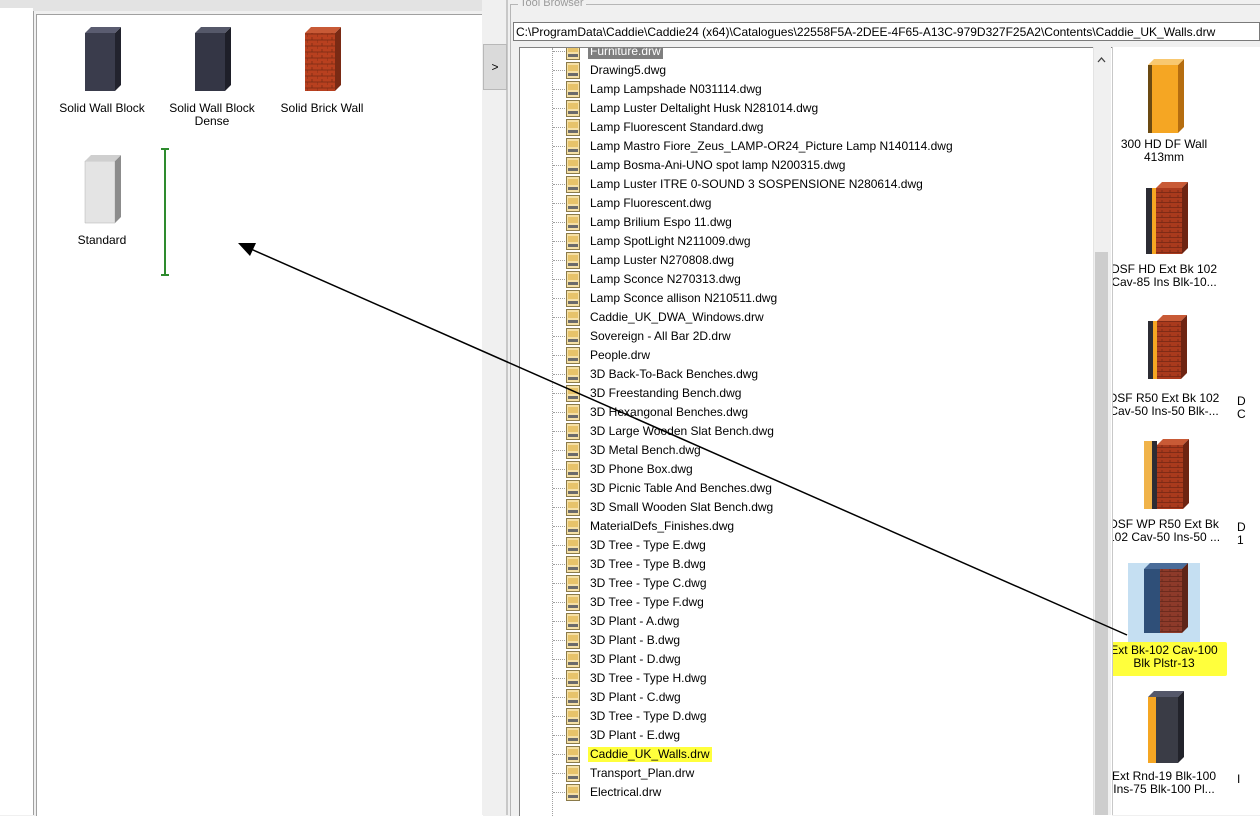 Image resolution: width=1260 pixels, height=816 pixels. Describe the element at coordinates (103, 59) in the screenshot. I see `dark-block-icon` at that location.